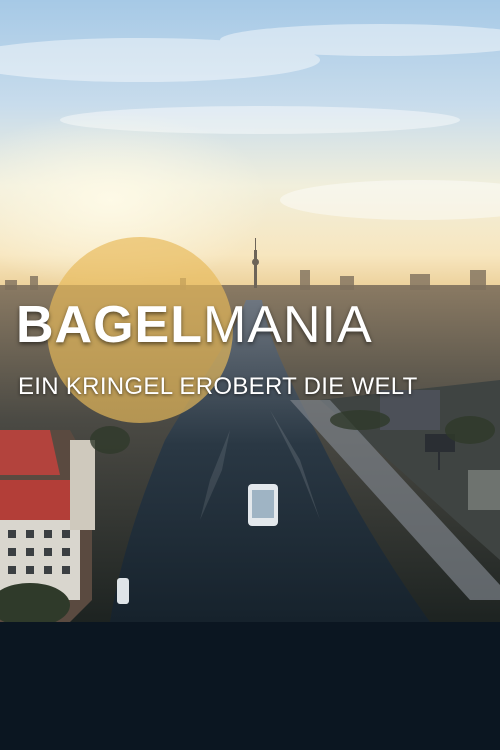  What do you see at coordinates (218, 386) in the screenshot?
I see `show-subtitle: EIN KRINGEL EROBERT DIE WELT` at bounding box center [218, 386].